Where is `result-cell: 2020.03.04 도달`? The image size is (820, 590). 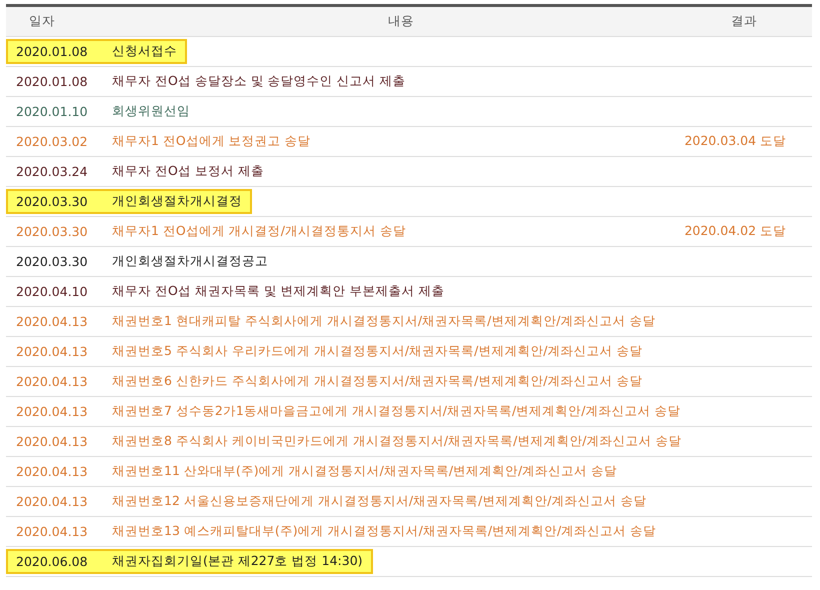
result-cell: 2020.03.04 도달 is located at coordinates (735, 141).